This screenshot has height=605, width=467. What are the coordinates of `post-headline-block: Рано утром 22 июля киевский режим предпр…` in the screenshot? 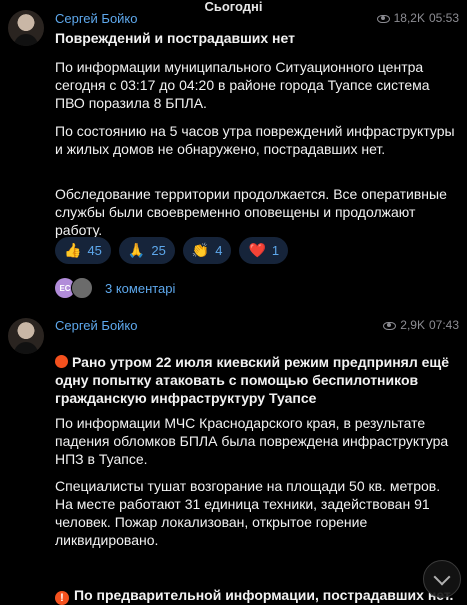 It's located at (255, 371).